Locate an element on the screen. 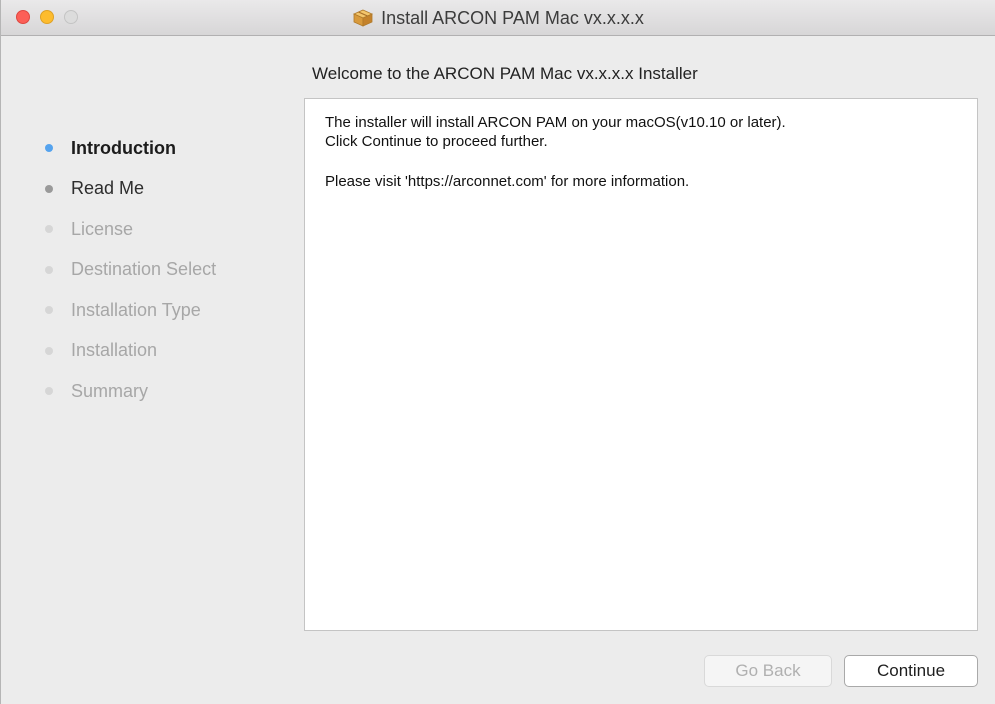 This screenshot has width=995, height=704. intro-text-line: Click Continue to proceed further. is located at coordinates (436, 141).